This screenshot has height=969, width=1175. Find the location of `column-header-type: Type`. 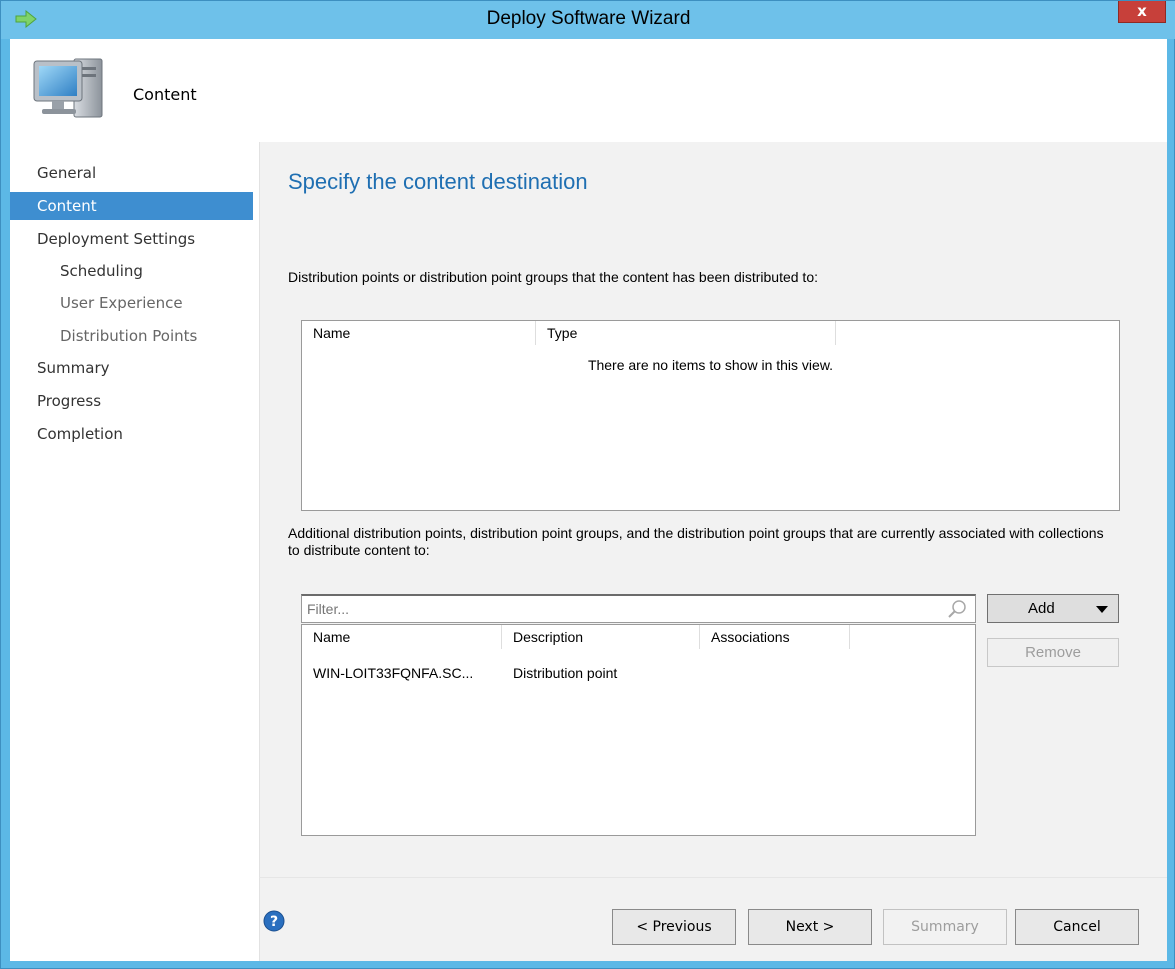

column-header-type: Type is located at coordinates (686, 333).